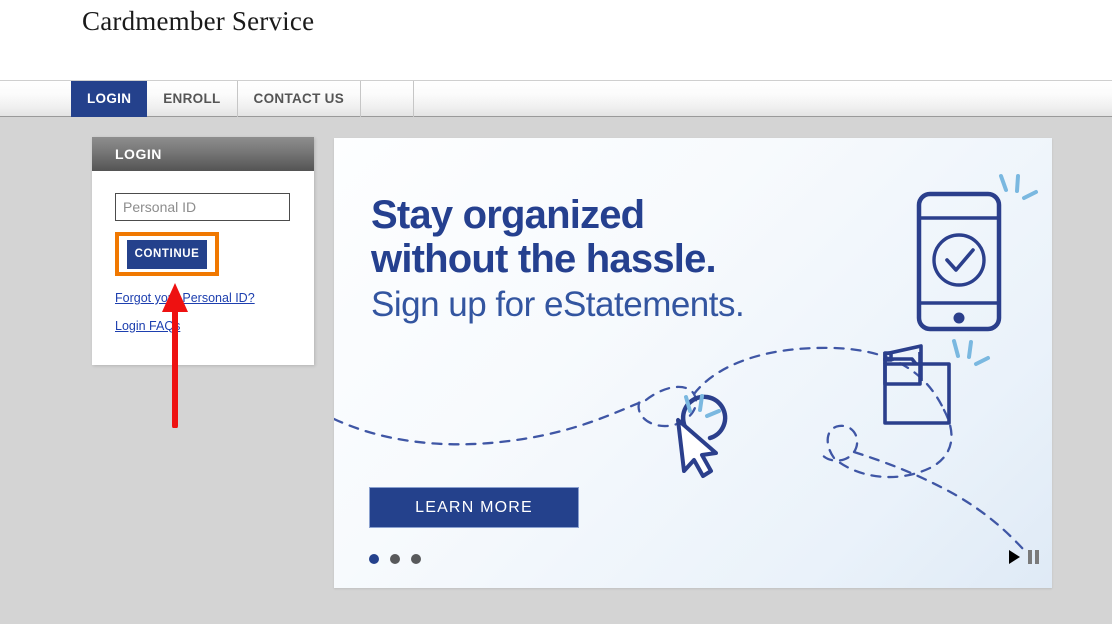 Image resolution: width=1112 pixels, height=624 pixels. I want to click on forgot-personal-id-link: Forgot your Personal ID?, so click(214, 298).